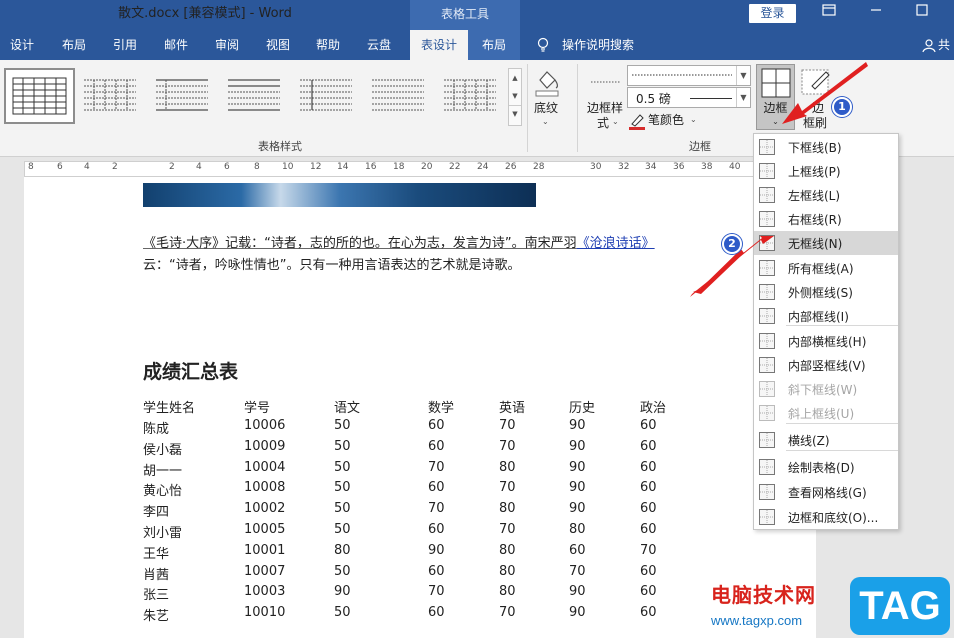 The width and height of the screenshot is (954, 638). What do you see at coordinates (732, 244) in the screenshot?
I see `step-badge-2: 2` at bounding box center [732, 244].